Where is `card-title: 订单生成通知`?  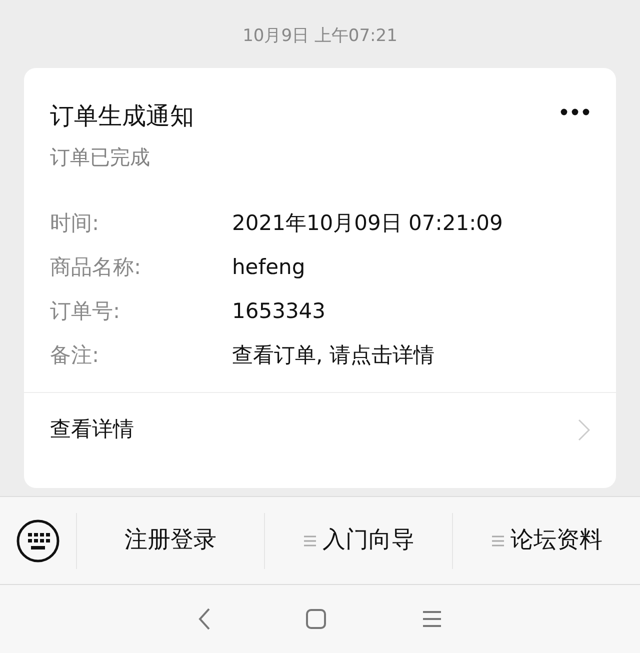 card-title: 订单生成通知 is located at coordinates (122, 116).